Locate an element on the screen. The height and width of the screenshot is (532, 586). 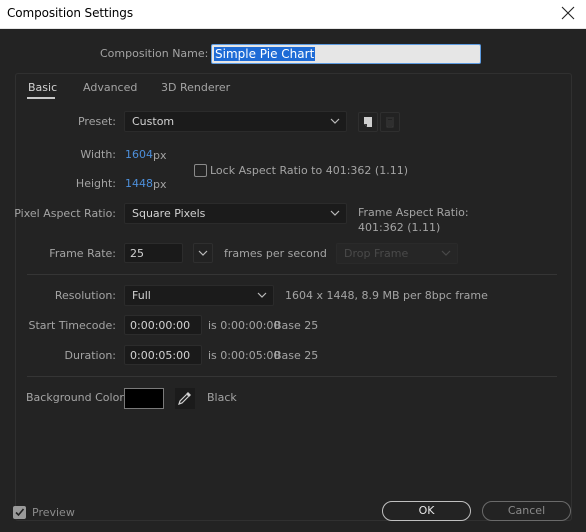
start-timecode-label: Start Timecode: is located at coordinates (72, 325).